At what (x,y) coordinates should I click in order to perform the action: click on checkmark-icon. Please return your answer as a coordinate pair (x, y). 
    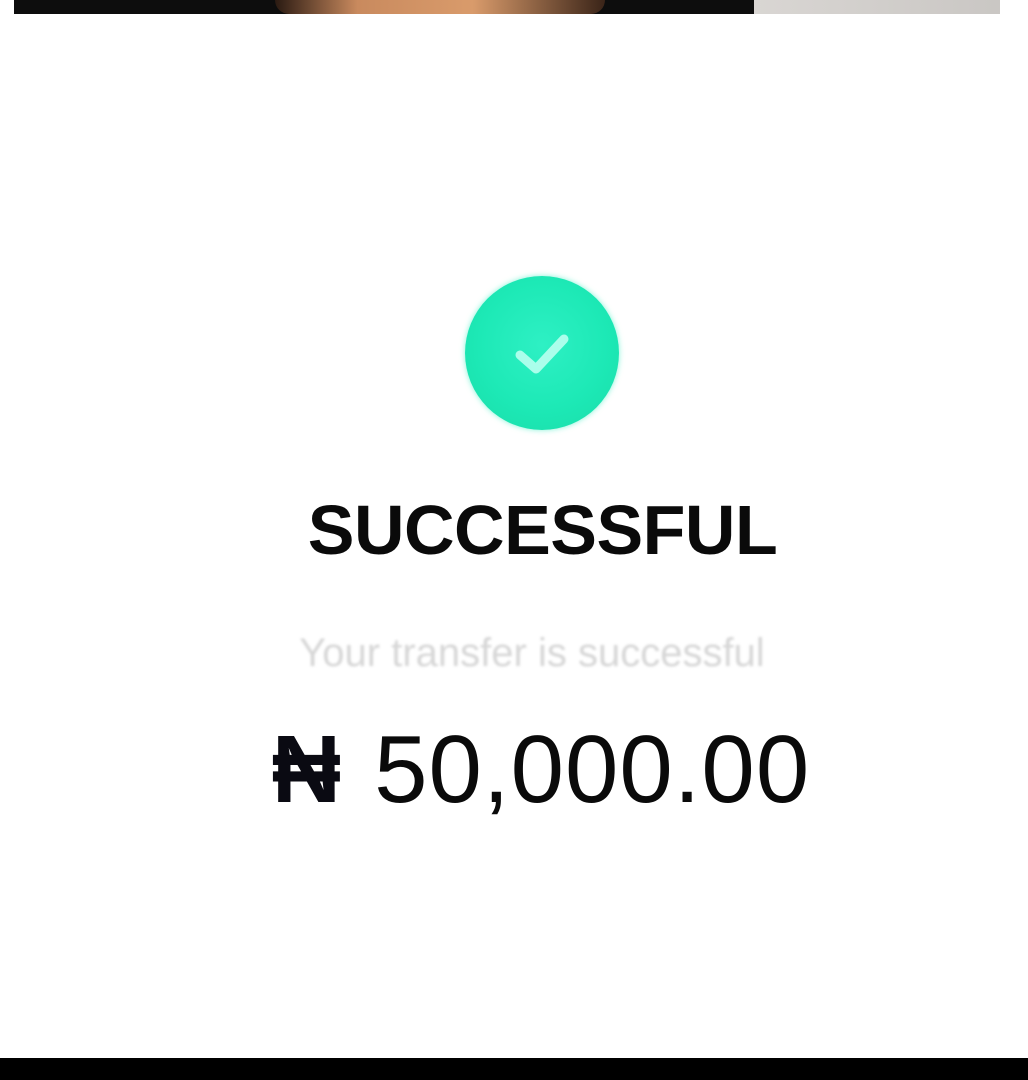
    Looking at the image, I should click on (542, 354).